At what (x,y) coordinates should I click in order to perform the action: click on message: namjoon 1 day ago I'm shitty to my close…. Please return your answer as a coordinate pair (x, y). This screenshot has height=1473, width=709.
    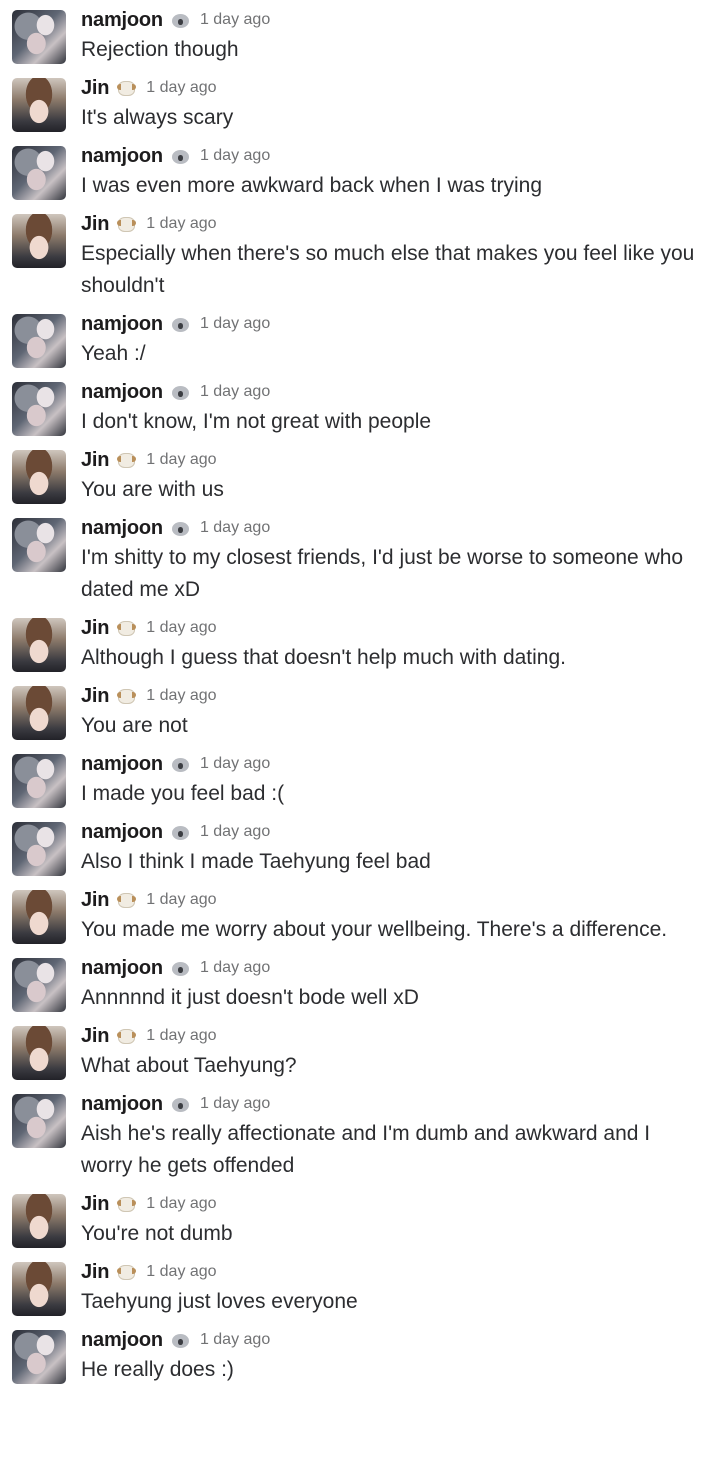
    Looking at the image, I should click on (354, 560).